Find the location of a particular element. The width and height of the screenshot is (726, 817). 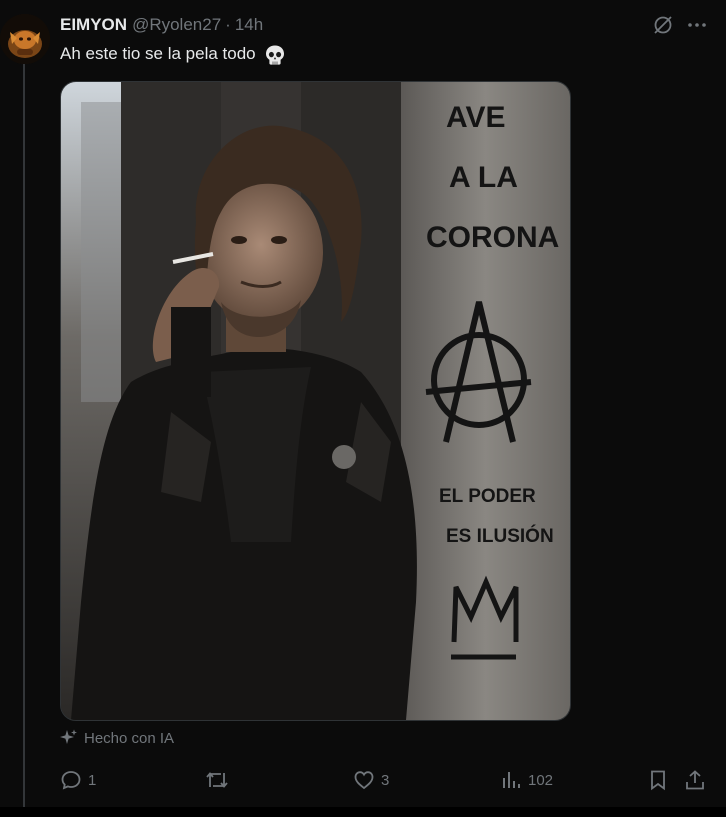

ai-label-text: Hecho con IA is located at coordinates (129, 738).